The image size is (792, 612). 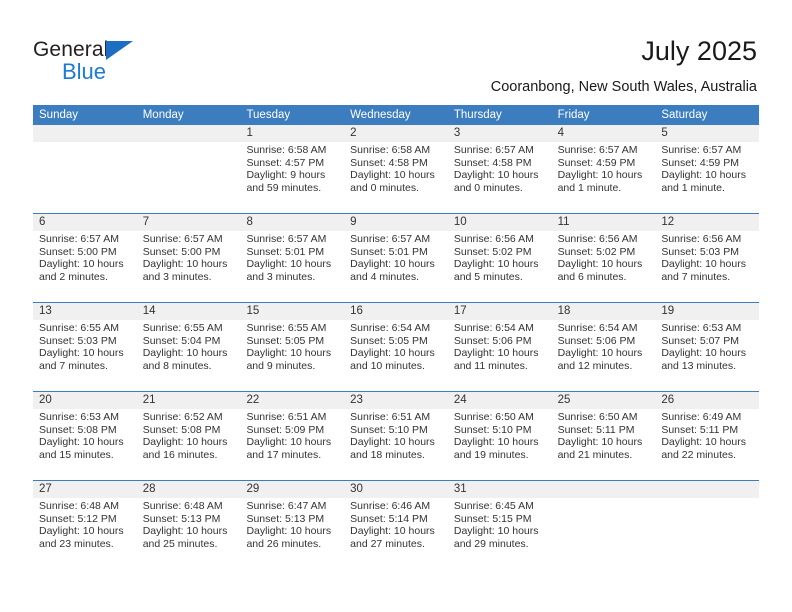 What do you see at coordinates (98, 62) in the screenshot?
I see `general-blue-logo: General Blue` at bounding box center [98, 62].